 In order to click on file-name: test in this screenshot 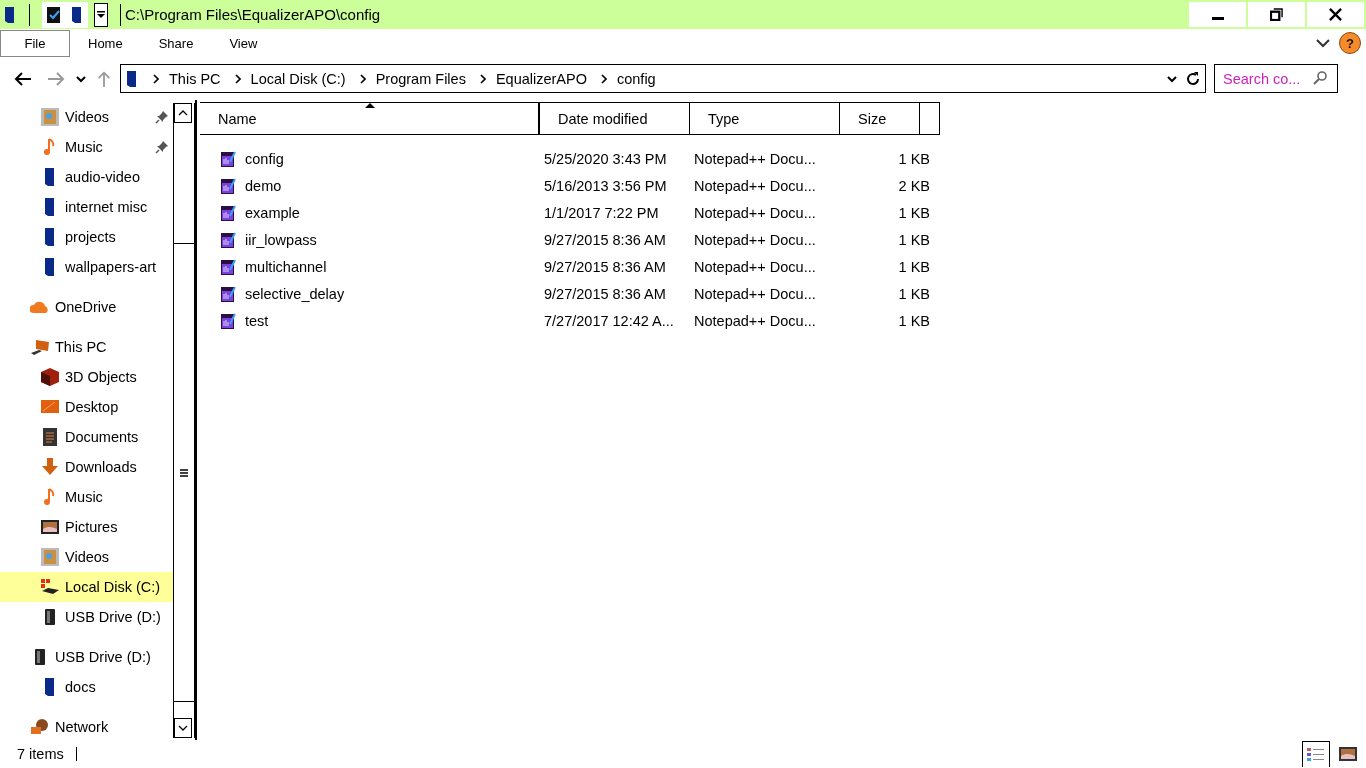, I will do `click(257, 320)`.